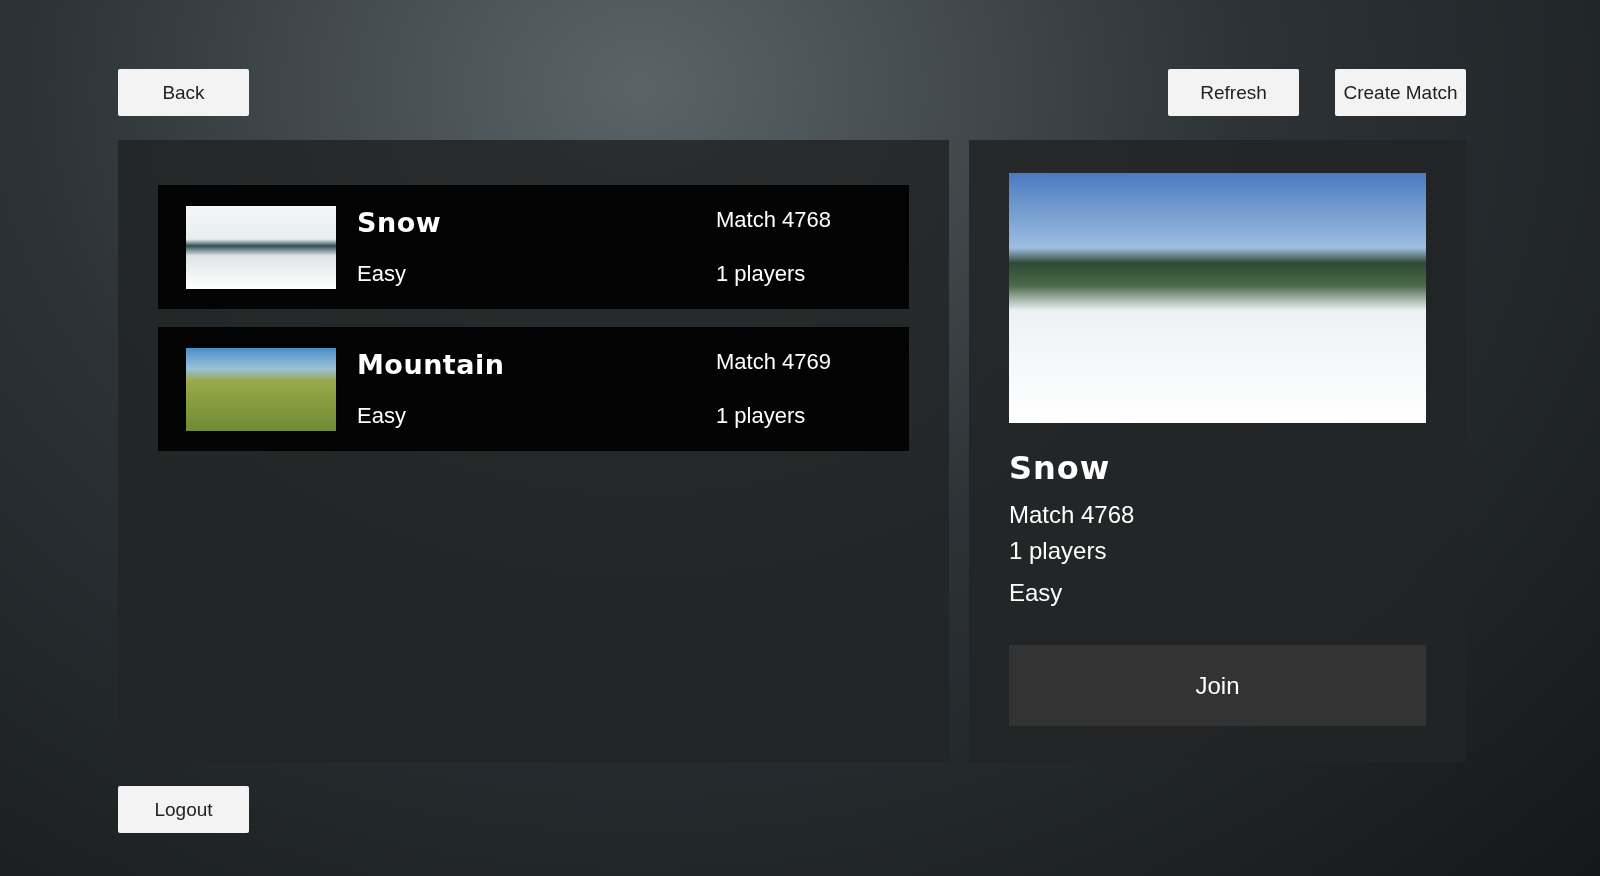  Describe the element at coordinates (183, 809) in the screenshot. I see `logout-button: Logout` at that location.